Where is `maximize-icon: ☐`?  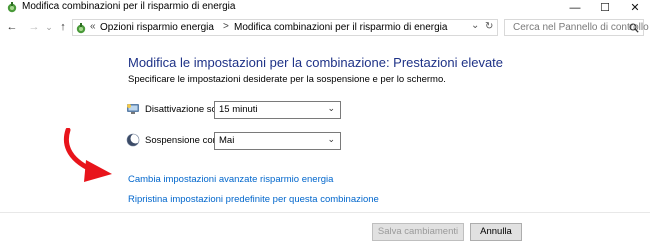 maximize-icon: ☐ is located at coordinates (605, 8).